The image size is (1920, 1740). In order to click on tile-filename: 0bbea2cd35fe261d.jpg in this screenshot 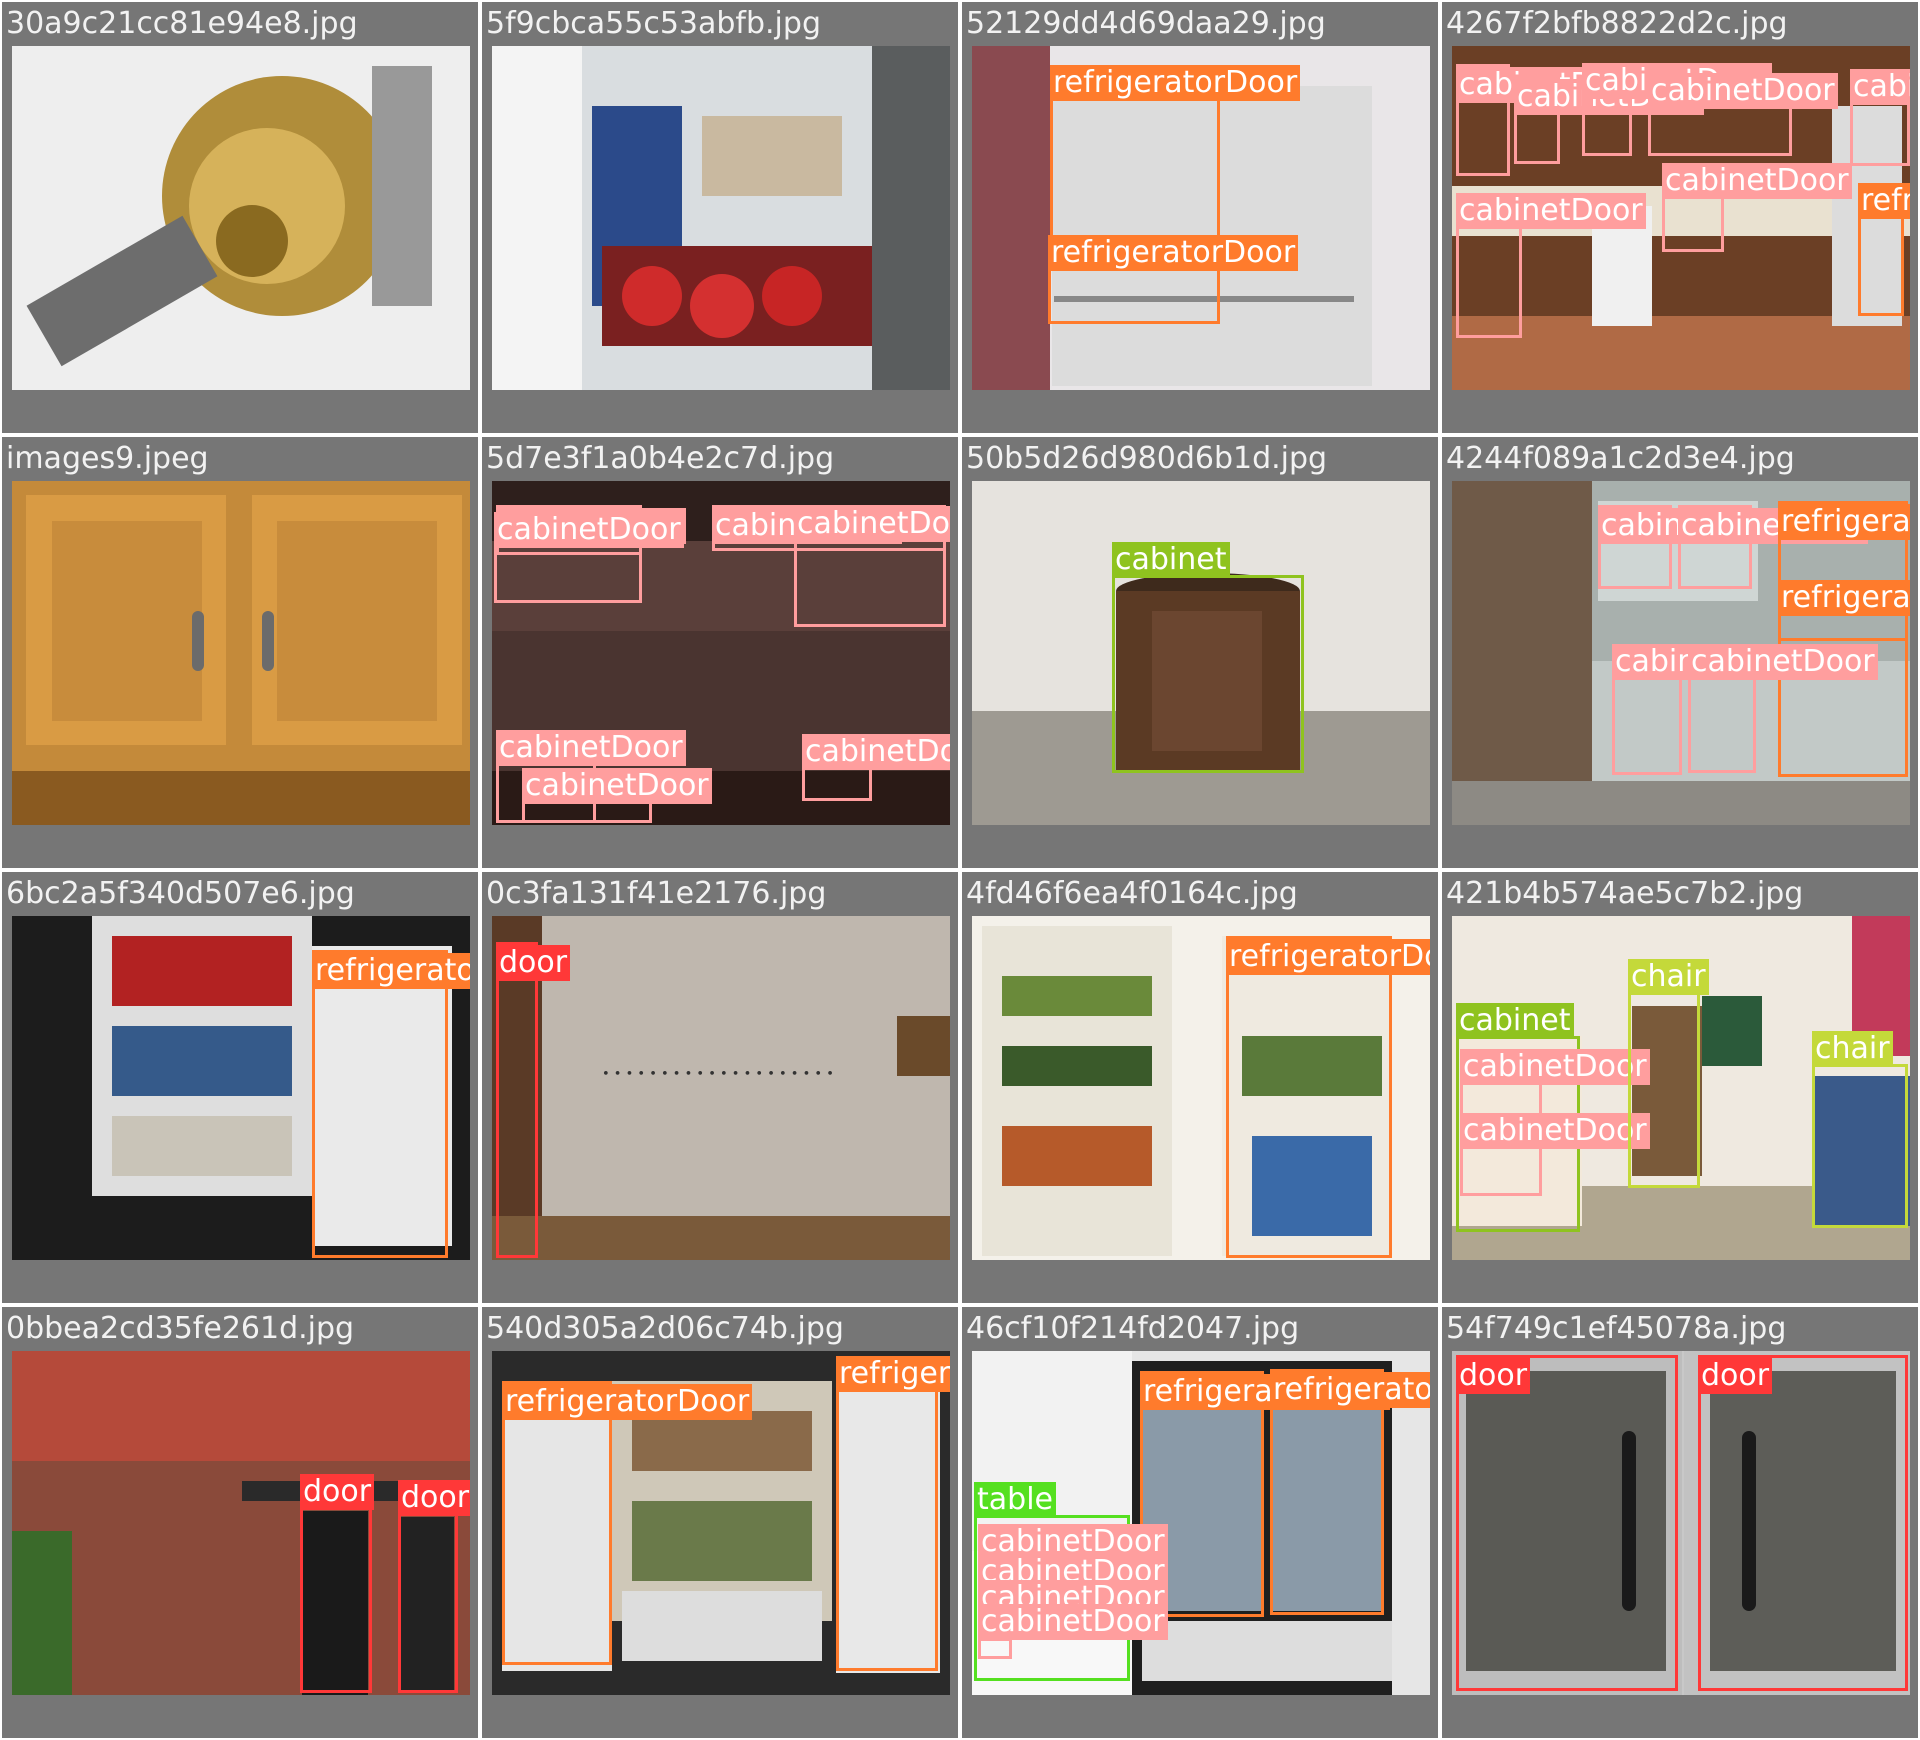, I will do `click(180, 1328)`.